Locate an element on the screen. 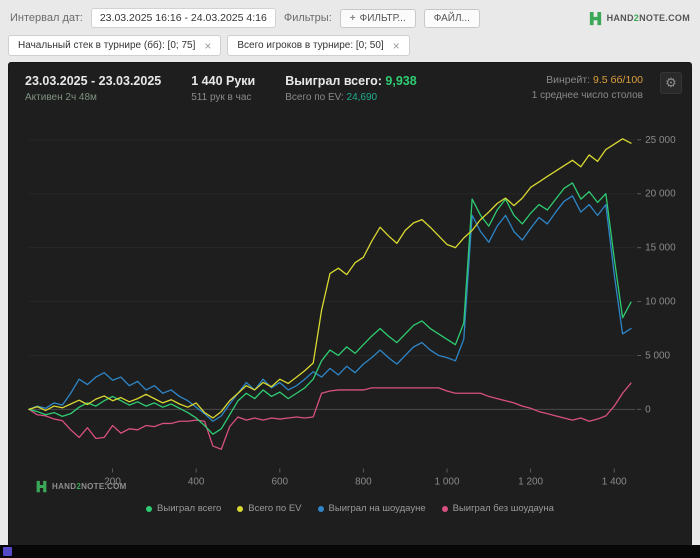  svg-text: 400 is located at coordinates (196, 481).